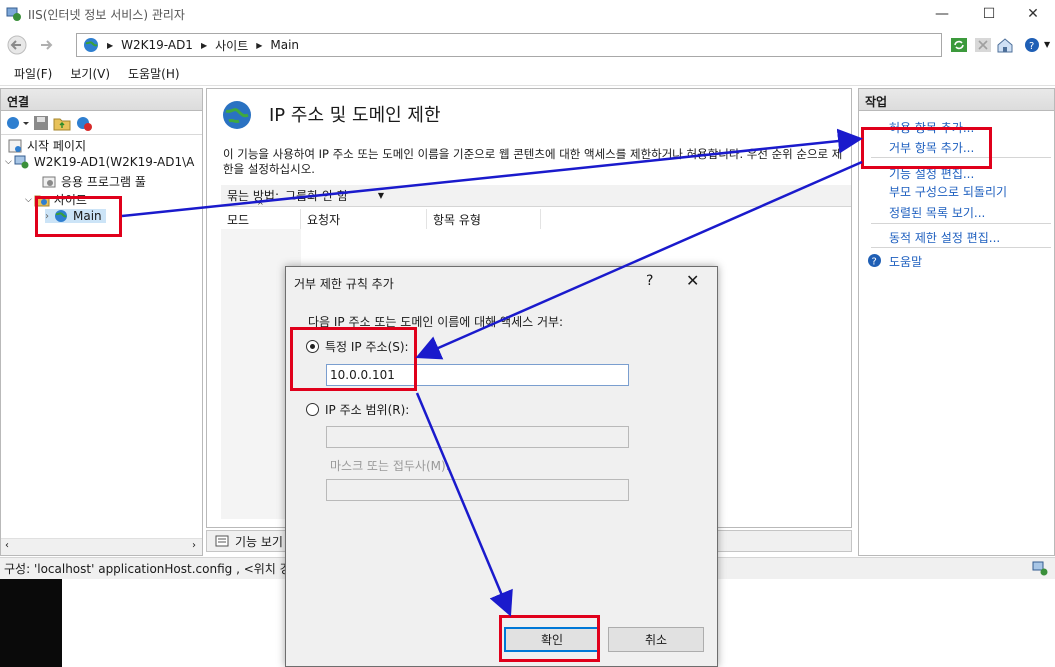 Image resolution: width=1055 pixels, height=667 pixels. I want to click on up-folder-icon, so click(62, 123).